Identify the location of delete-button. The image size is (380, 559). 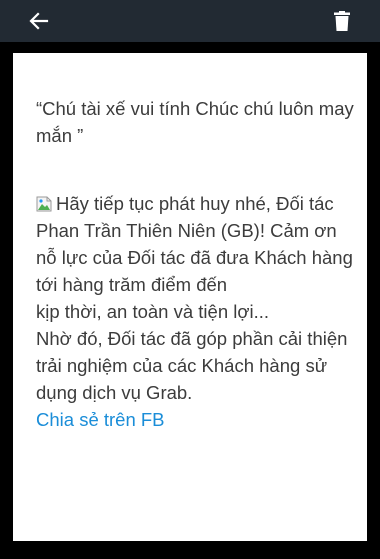
(342, 21).